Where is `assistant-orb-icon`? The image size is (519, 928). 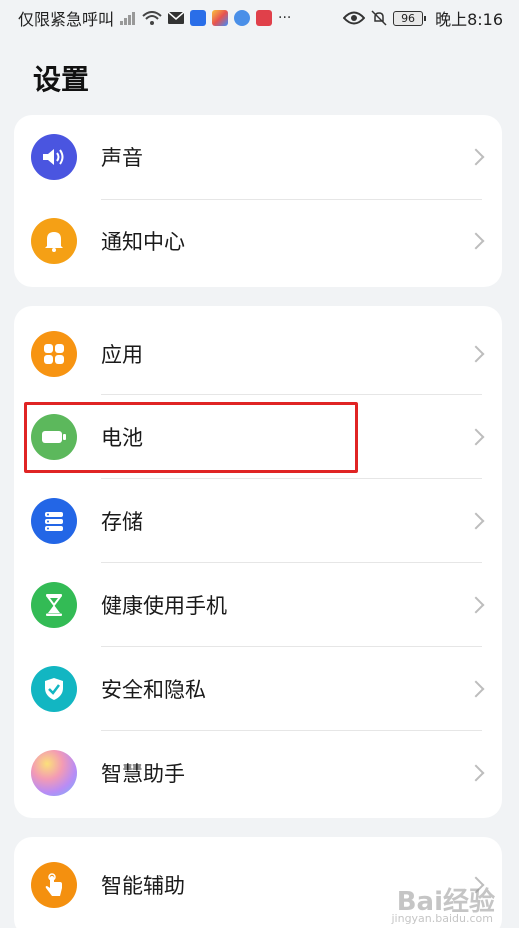
assistant-orb-icon is located at coordinates (54, 773).